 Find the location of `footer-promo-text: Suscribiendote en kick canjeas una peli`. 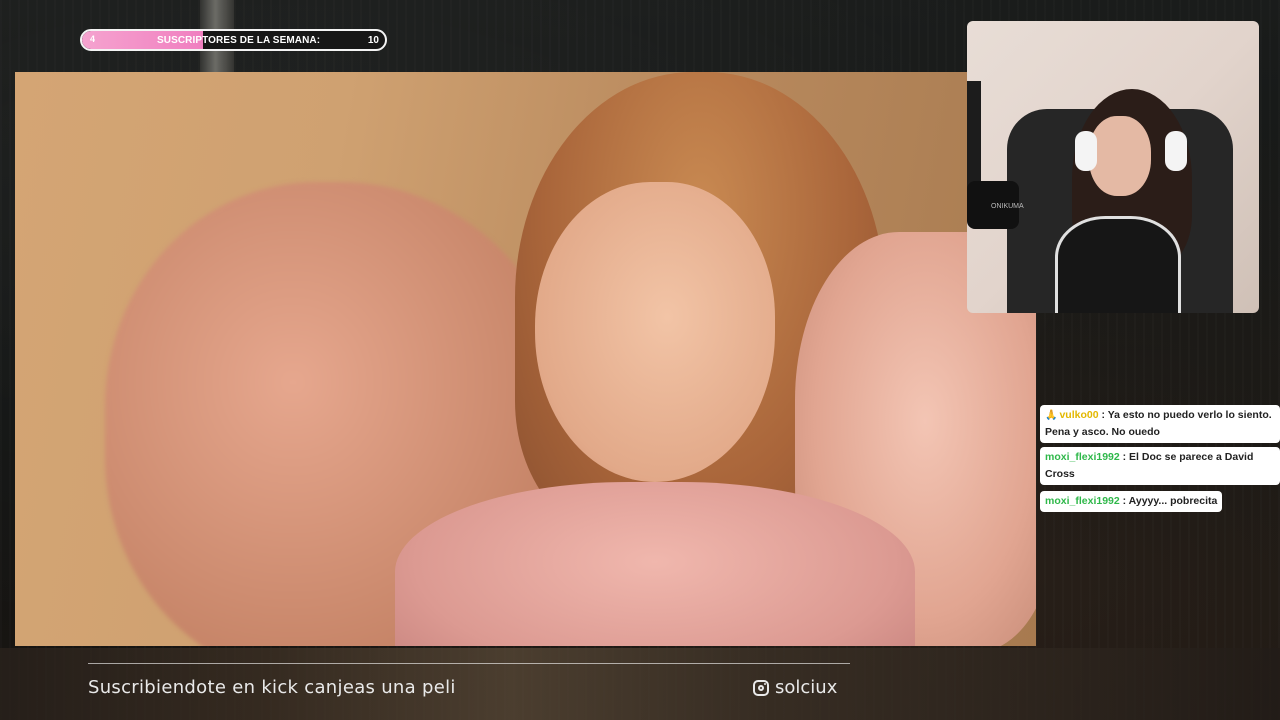

footer-promo-text: Suscribiendote en kick canjeas una peli is located at coordinates (272, 687).